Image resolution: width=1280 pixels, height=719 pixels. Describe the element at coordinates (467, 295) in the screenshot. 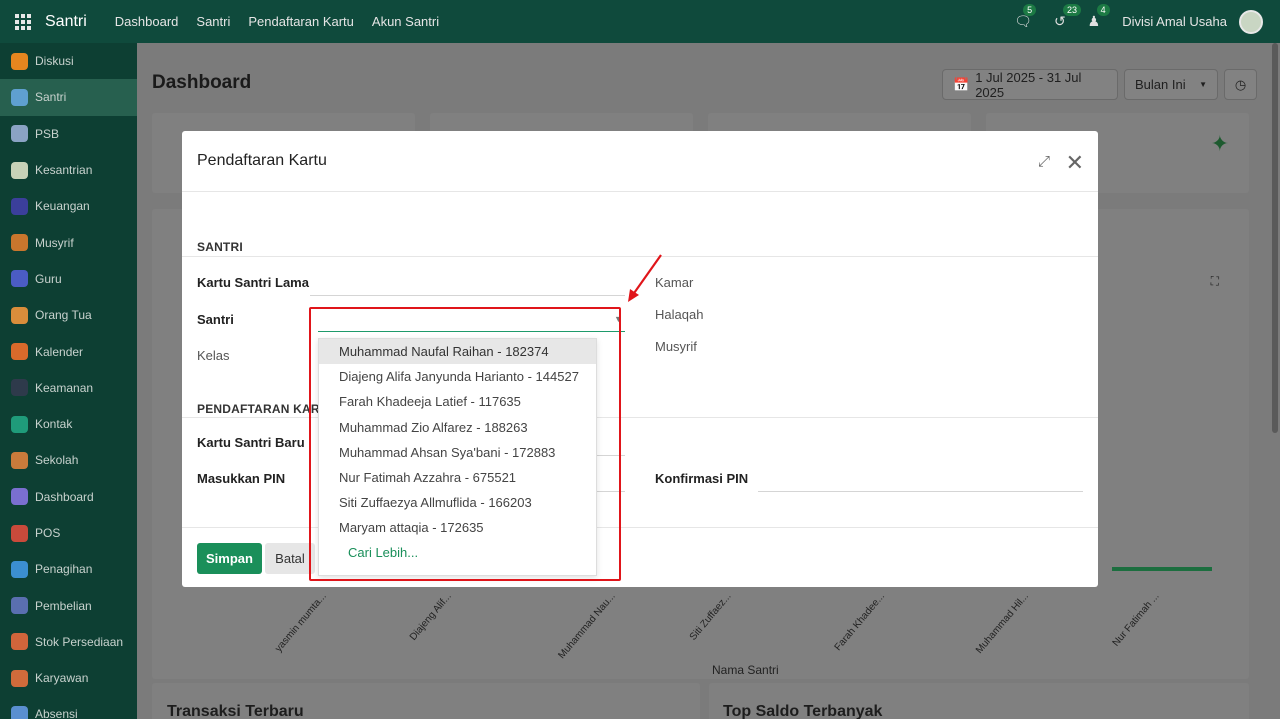

I see `old-card-field` at that location.